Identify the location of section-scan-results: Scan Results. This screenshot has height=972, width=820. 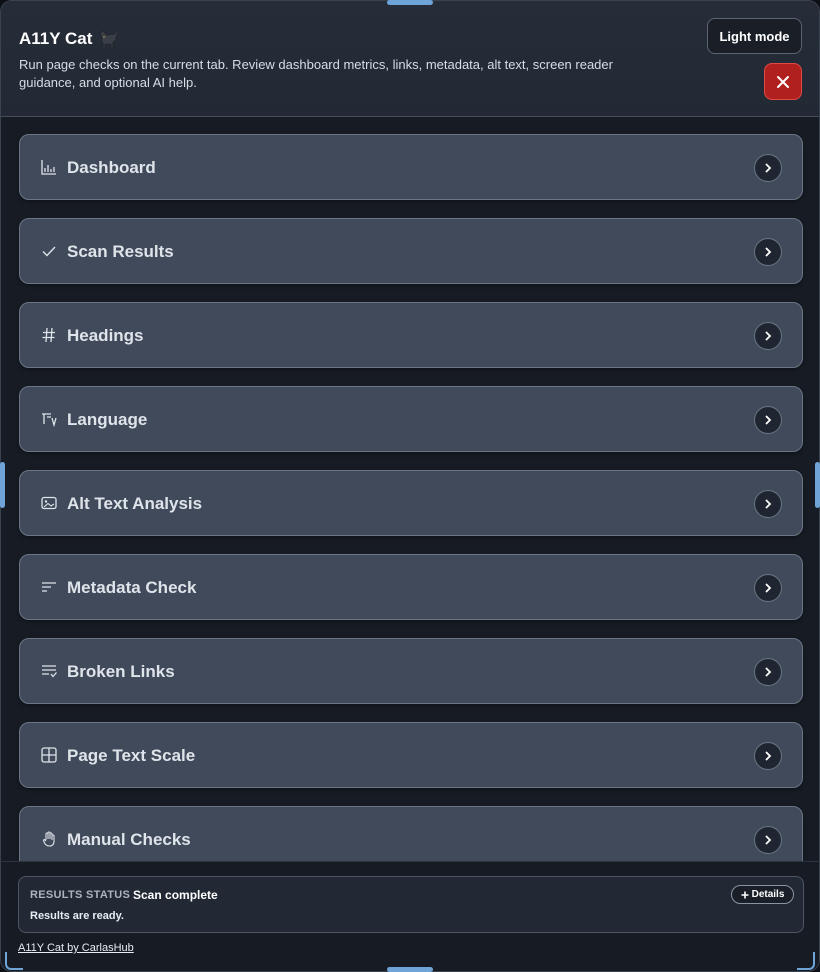
(411, 251).